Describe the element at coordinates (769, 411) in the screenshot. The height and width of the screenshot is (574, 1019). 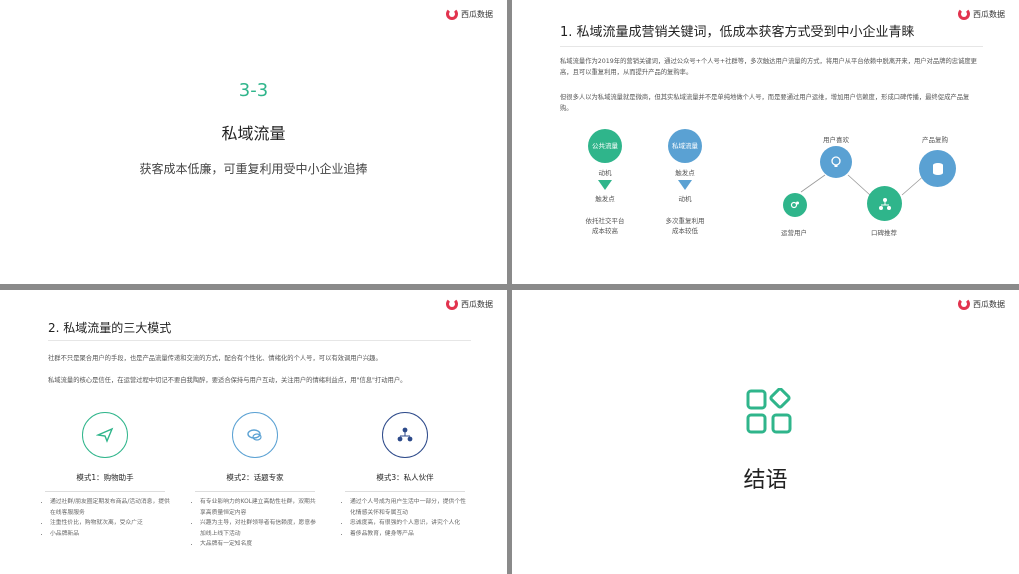
I see `grid-apps-icon` at that location.